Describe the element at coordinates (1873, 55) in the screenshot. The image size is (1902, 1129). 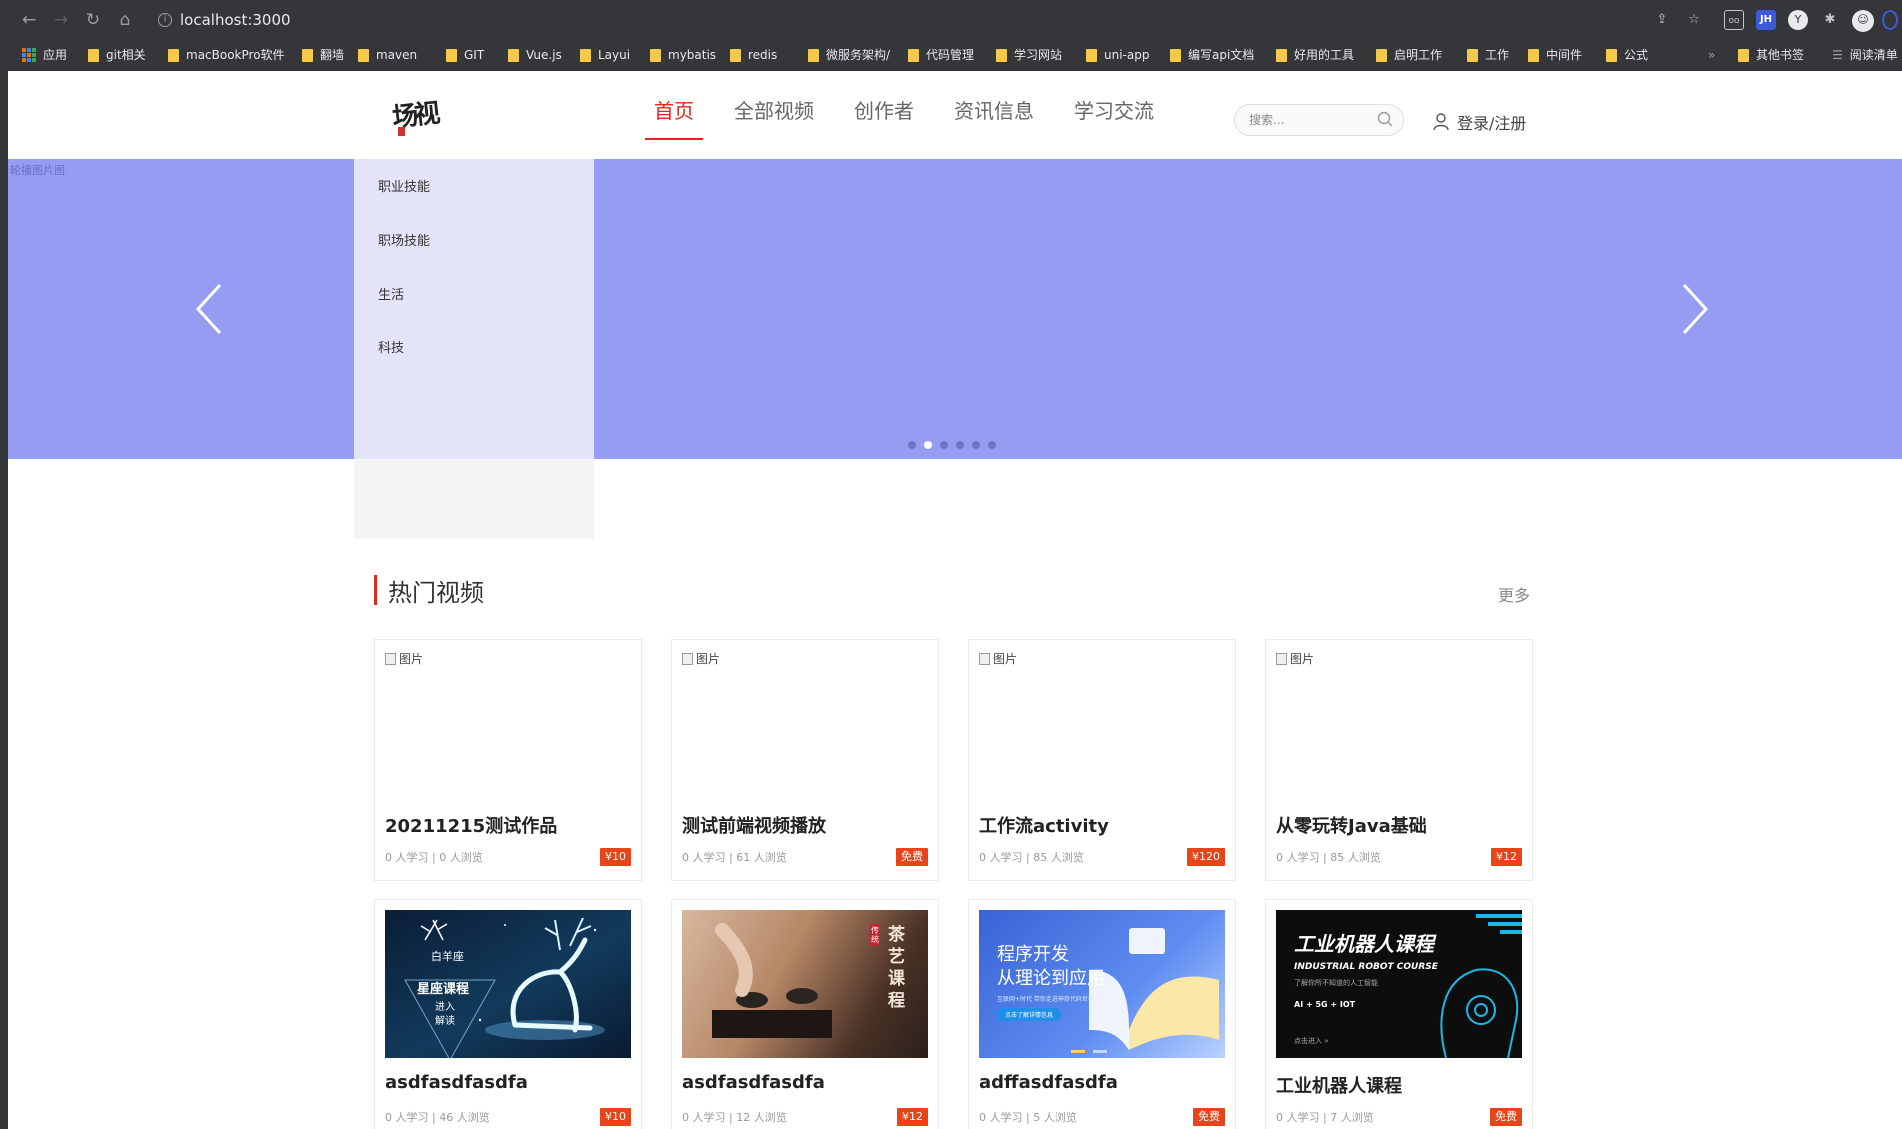
I see `reading-list-label: 阅读清单` at that location.